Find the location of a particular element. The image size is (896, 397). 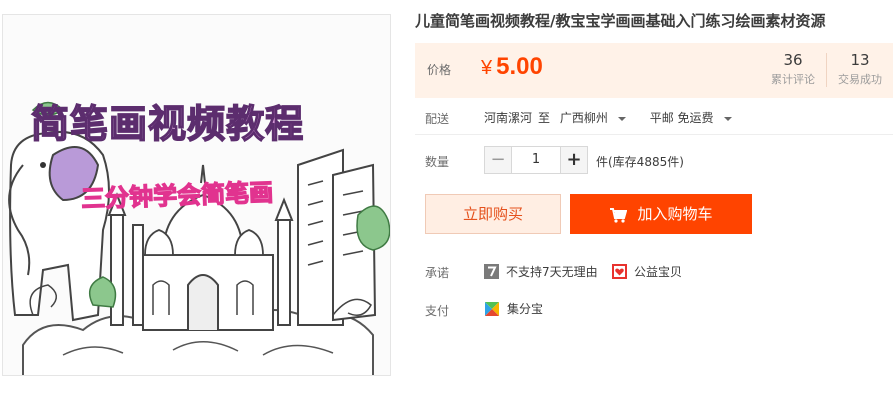

buy-now-button: 立即购买 is located at coordinates (493, 214).